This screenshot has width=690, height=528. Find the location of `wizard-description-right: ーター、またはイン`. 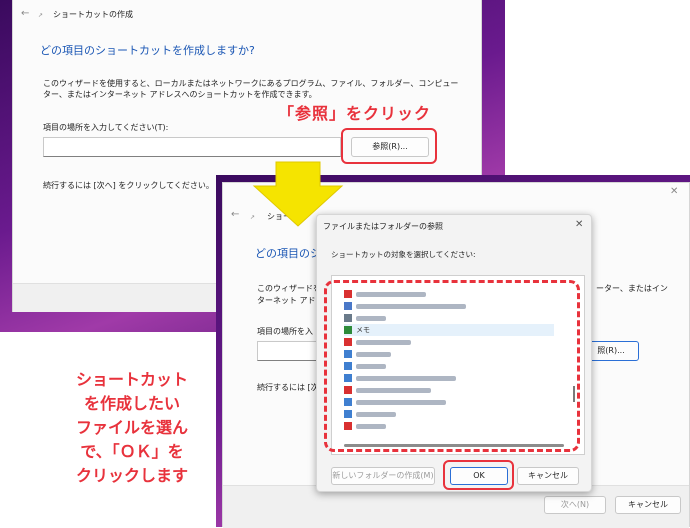

wizard-description-right: ーター、またはイン is located at coordinates (632, 288).